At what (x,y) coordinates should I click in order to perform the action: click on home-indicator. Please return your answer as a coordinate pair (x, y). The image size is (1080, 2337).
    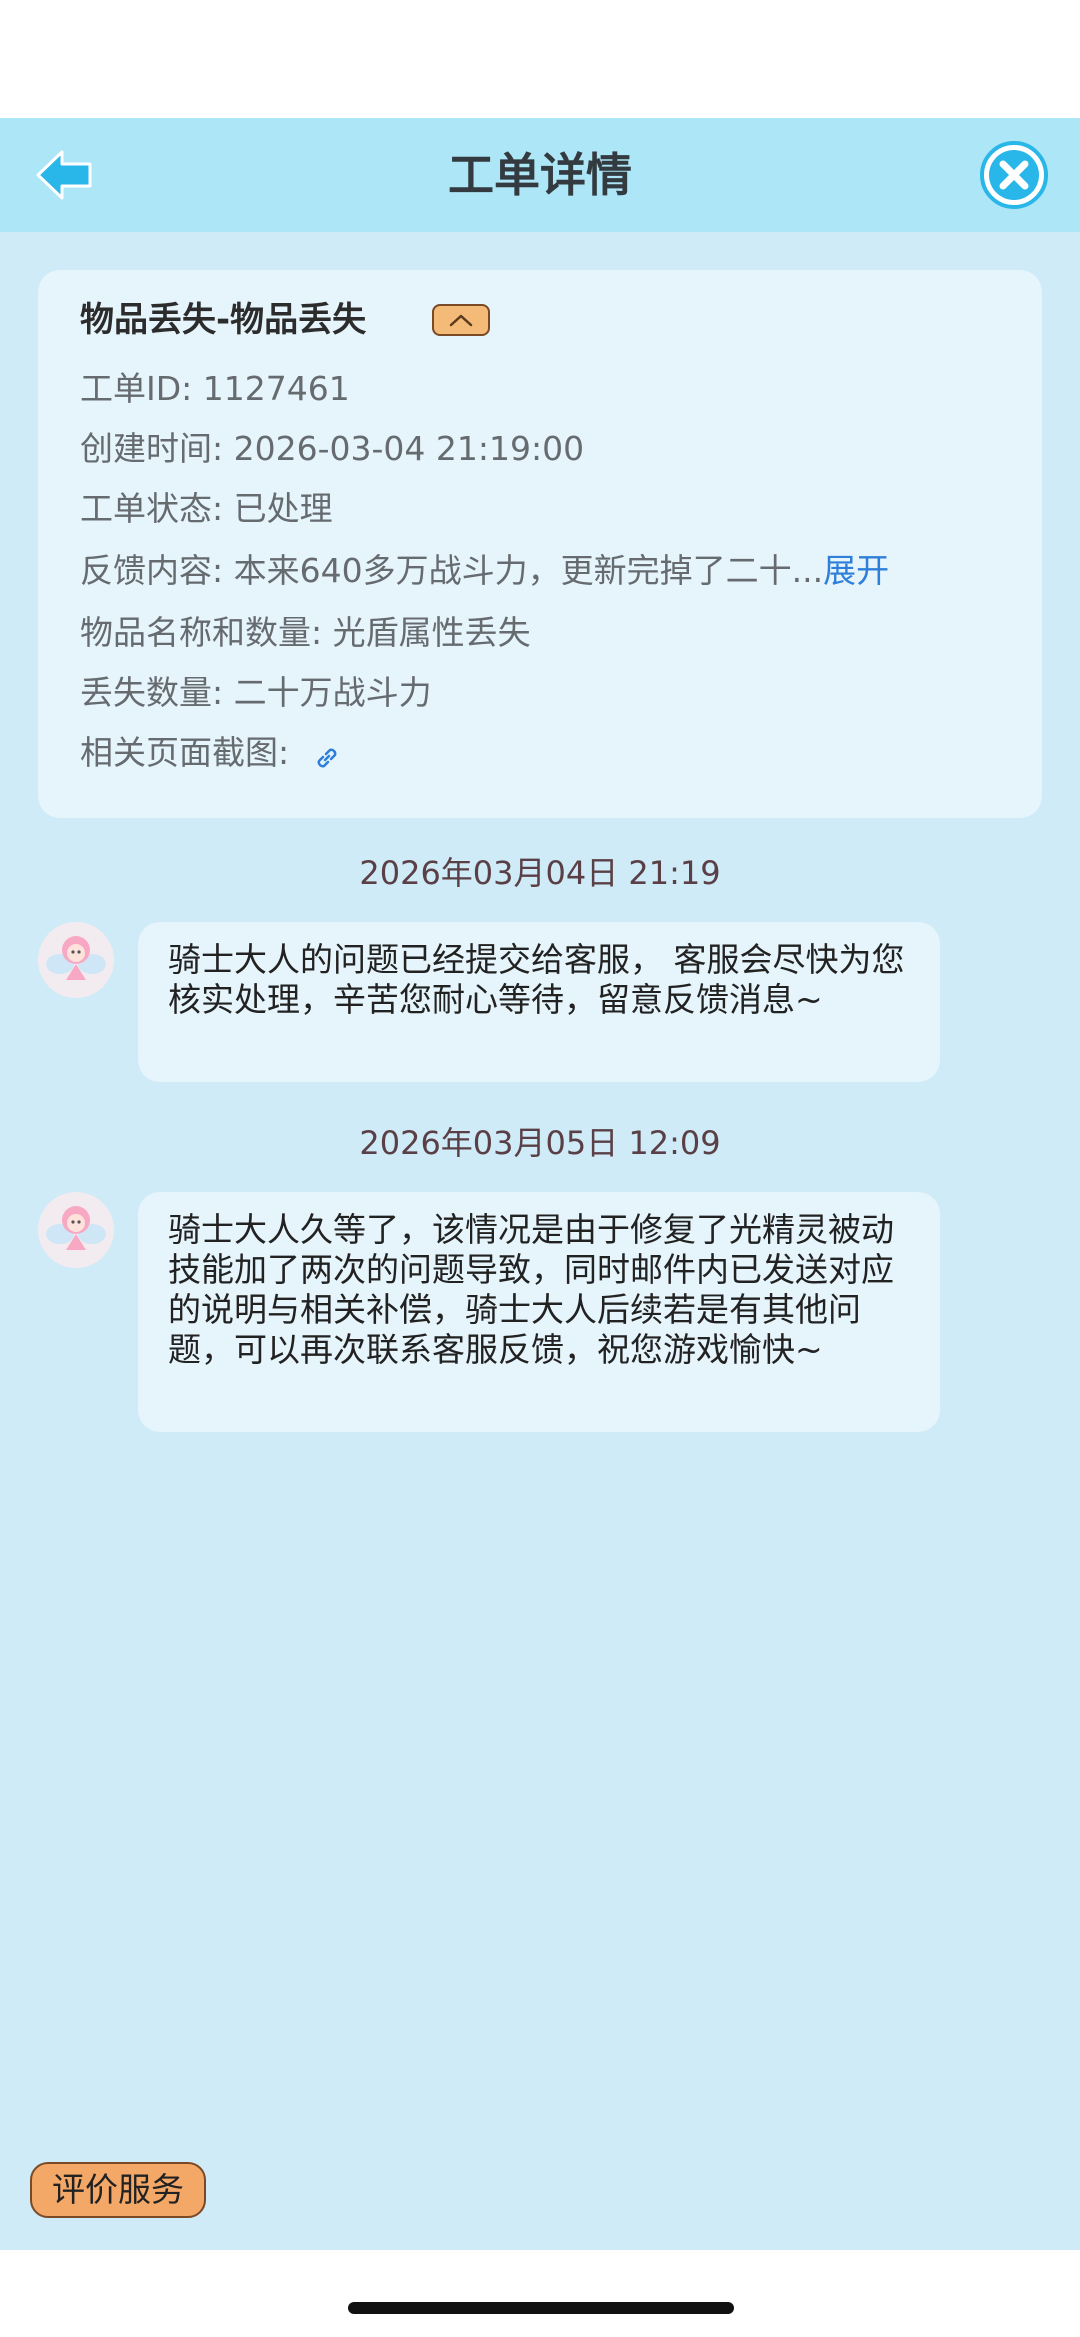
    Looking at the image, I should click on (541, 2308).